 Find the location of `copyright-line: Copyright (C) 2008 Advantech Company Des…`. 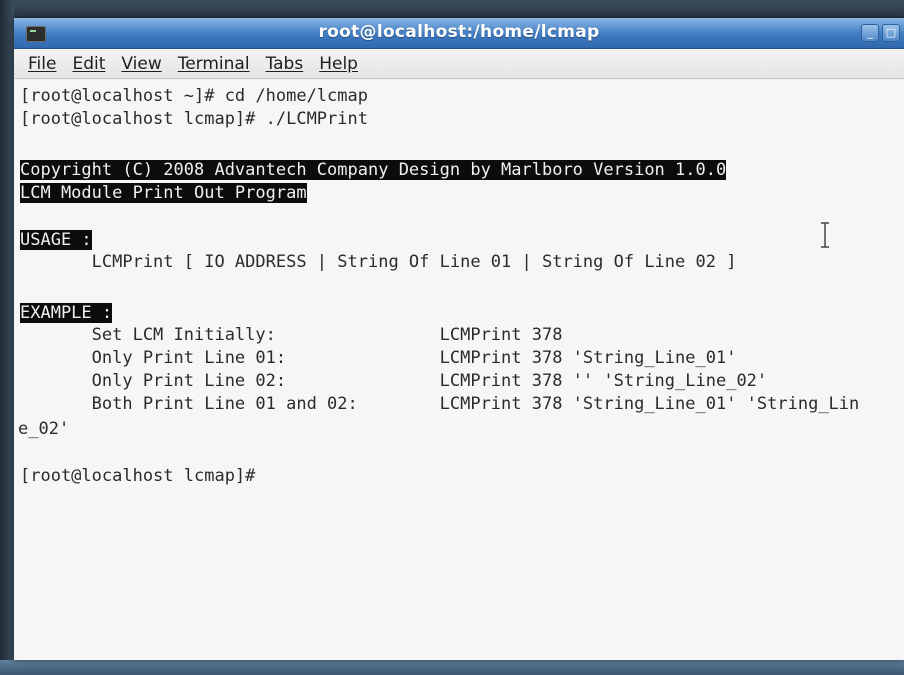

copyright-line: Copyright (C) 2008 Advantech Company Des… is located at coordinates (373, 170).